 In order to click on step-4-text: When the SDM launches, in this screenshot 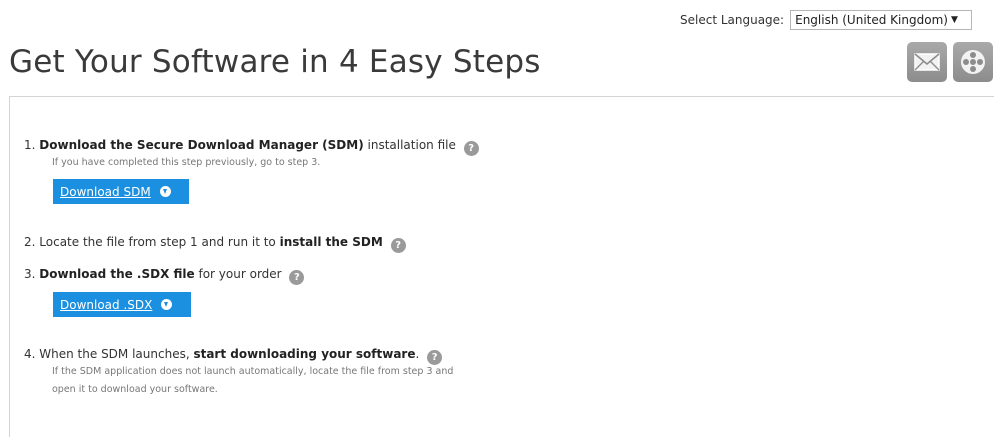, I will do `click(116, 354)`.